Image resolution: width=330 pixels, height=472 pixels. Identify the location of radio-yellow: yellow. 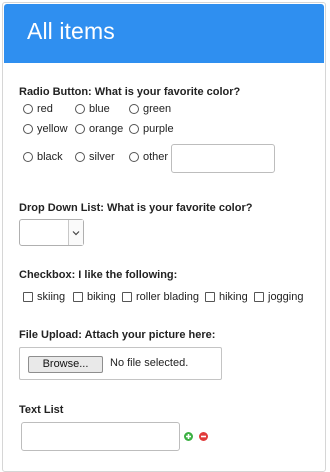
(45, 129).